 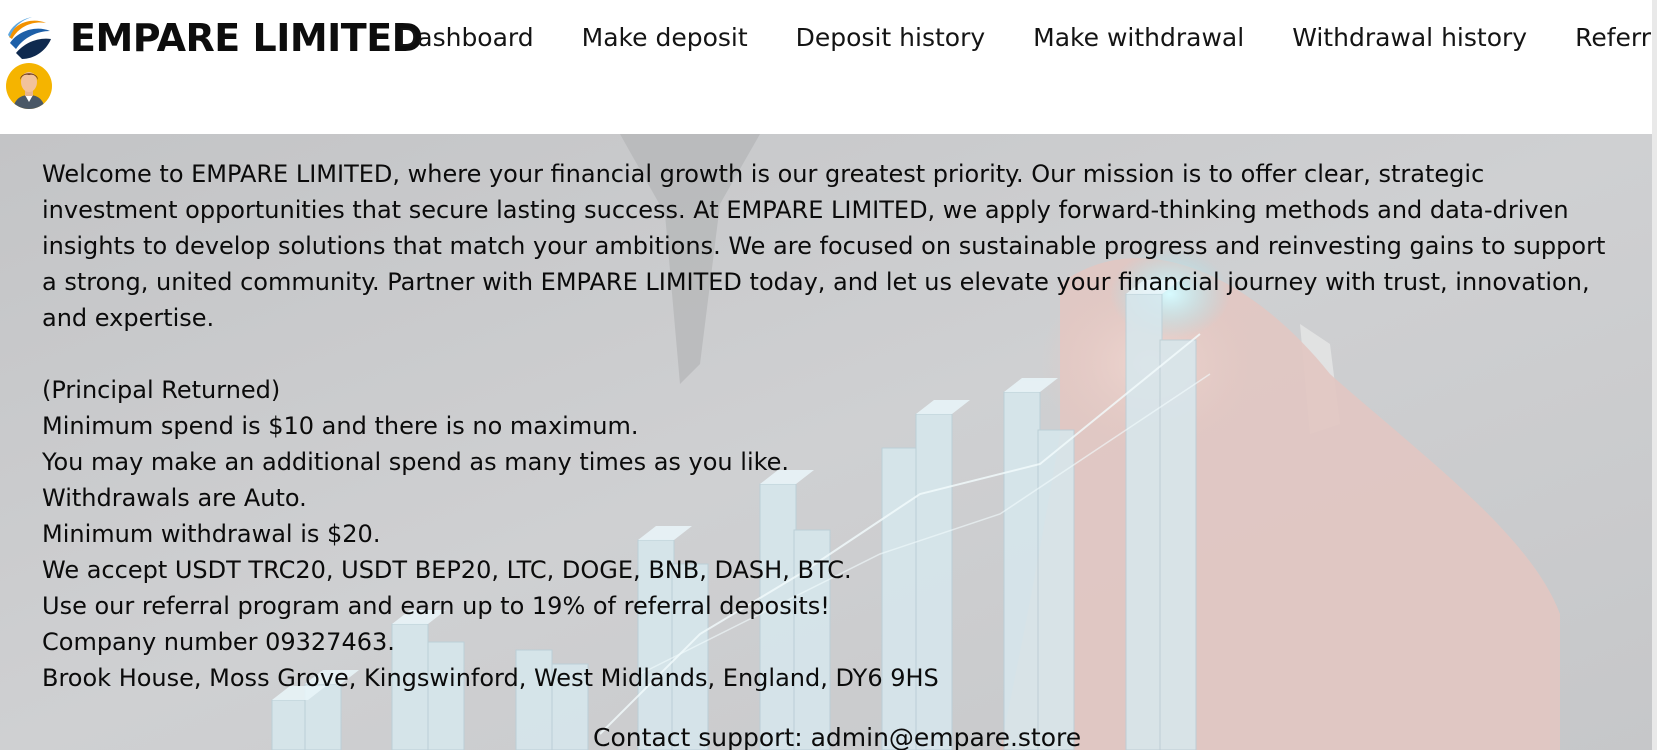 I want to click on contact-label: Contact support:, so click(x=698, y=736).